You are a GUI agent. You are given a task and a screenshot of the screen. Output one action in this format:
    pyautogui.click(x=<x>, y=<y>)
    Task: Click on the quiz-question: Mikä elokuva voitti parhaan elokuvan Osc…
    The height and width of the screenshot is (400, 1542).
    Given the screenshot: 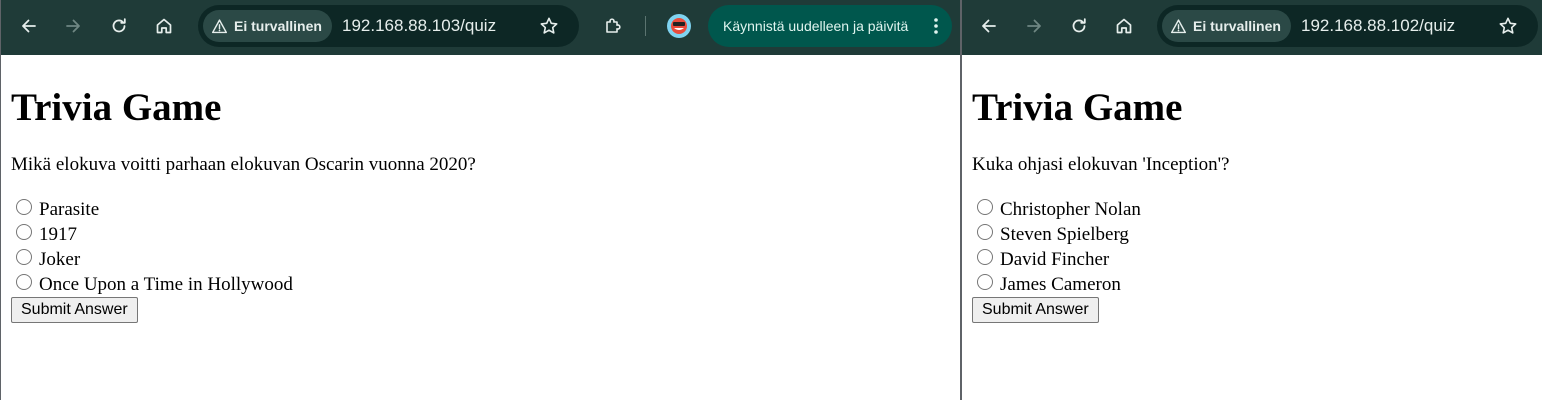 What is the action you would take?
    pyautogui.click(x=243, y=164)
    